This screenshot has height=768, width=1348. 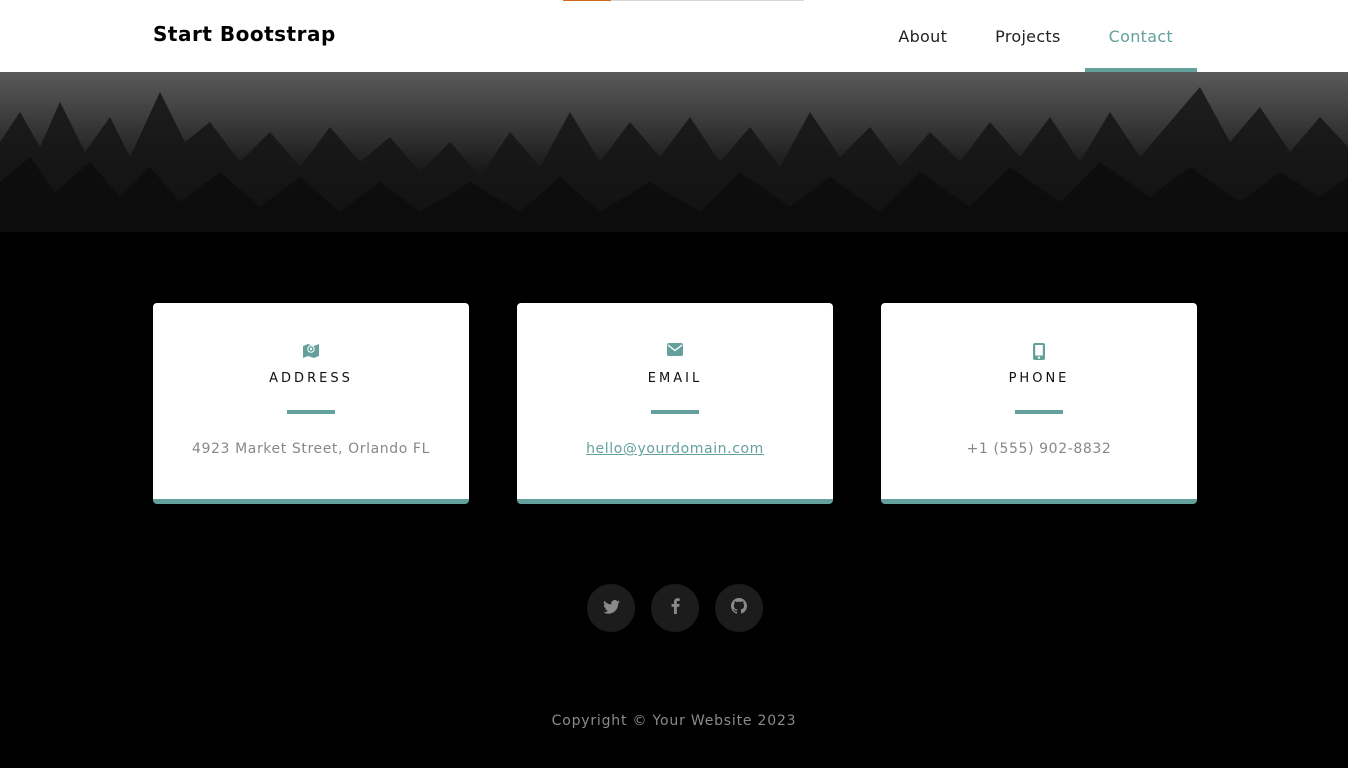 I want to click on nav-item-contact: Contact, so click(x=1141, y=36).